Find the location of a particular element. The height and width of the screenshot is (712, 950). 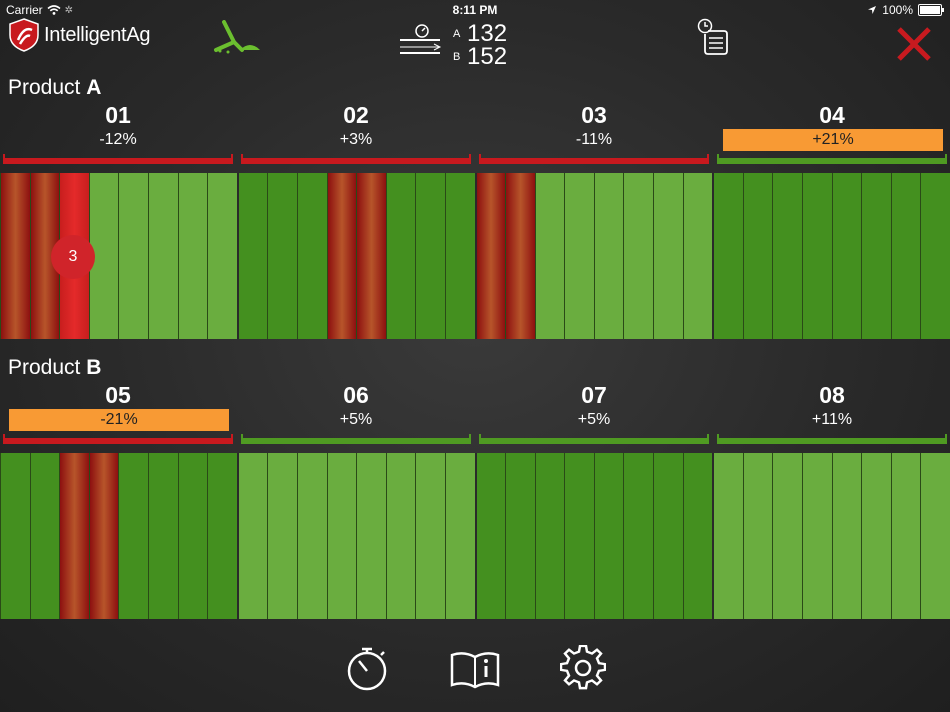

product-a-letter: A is located at coordinates (94, 87).